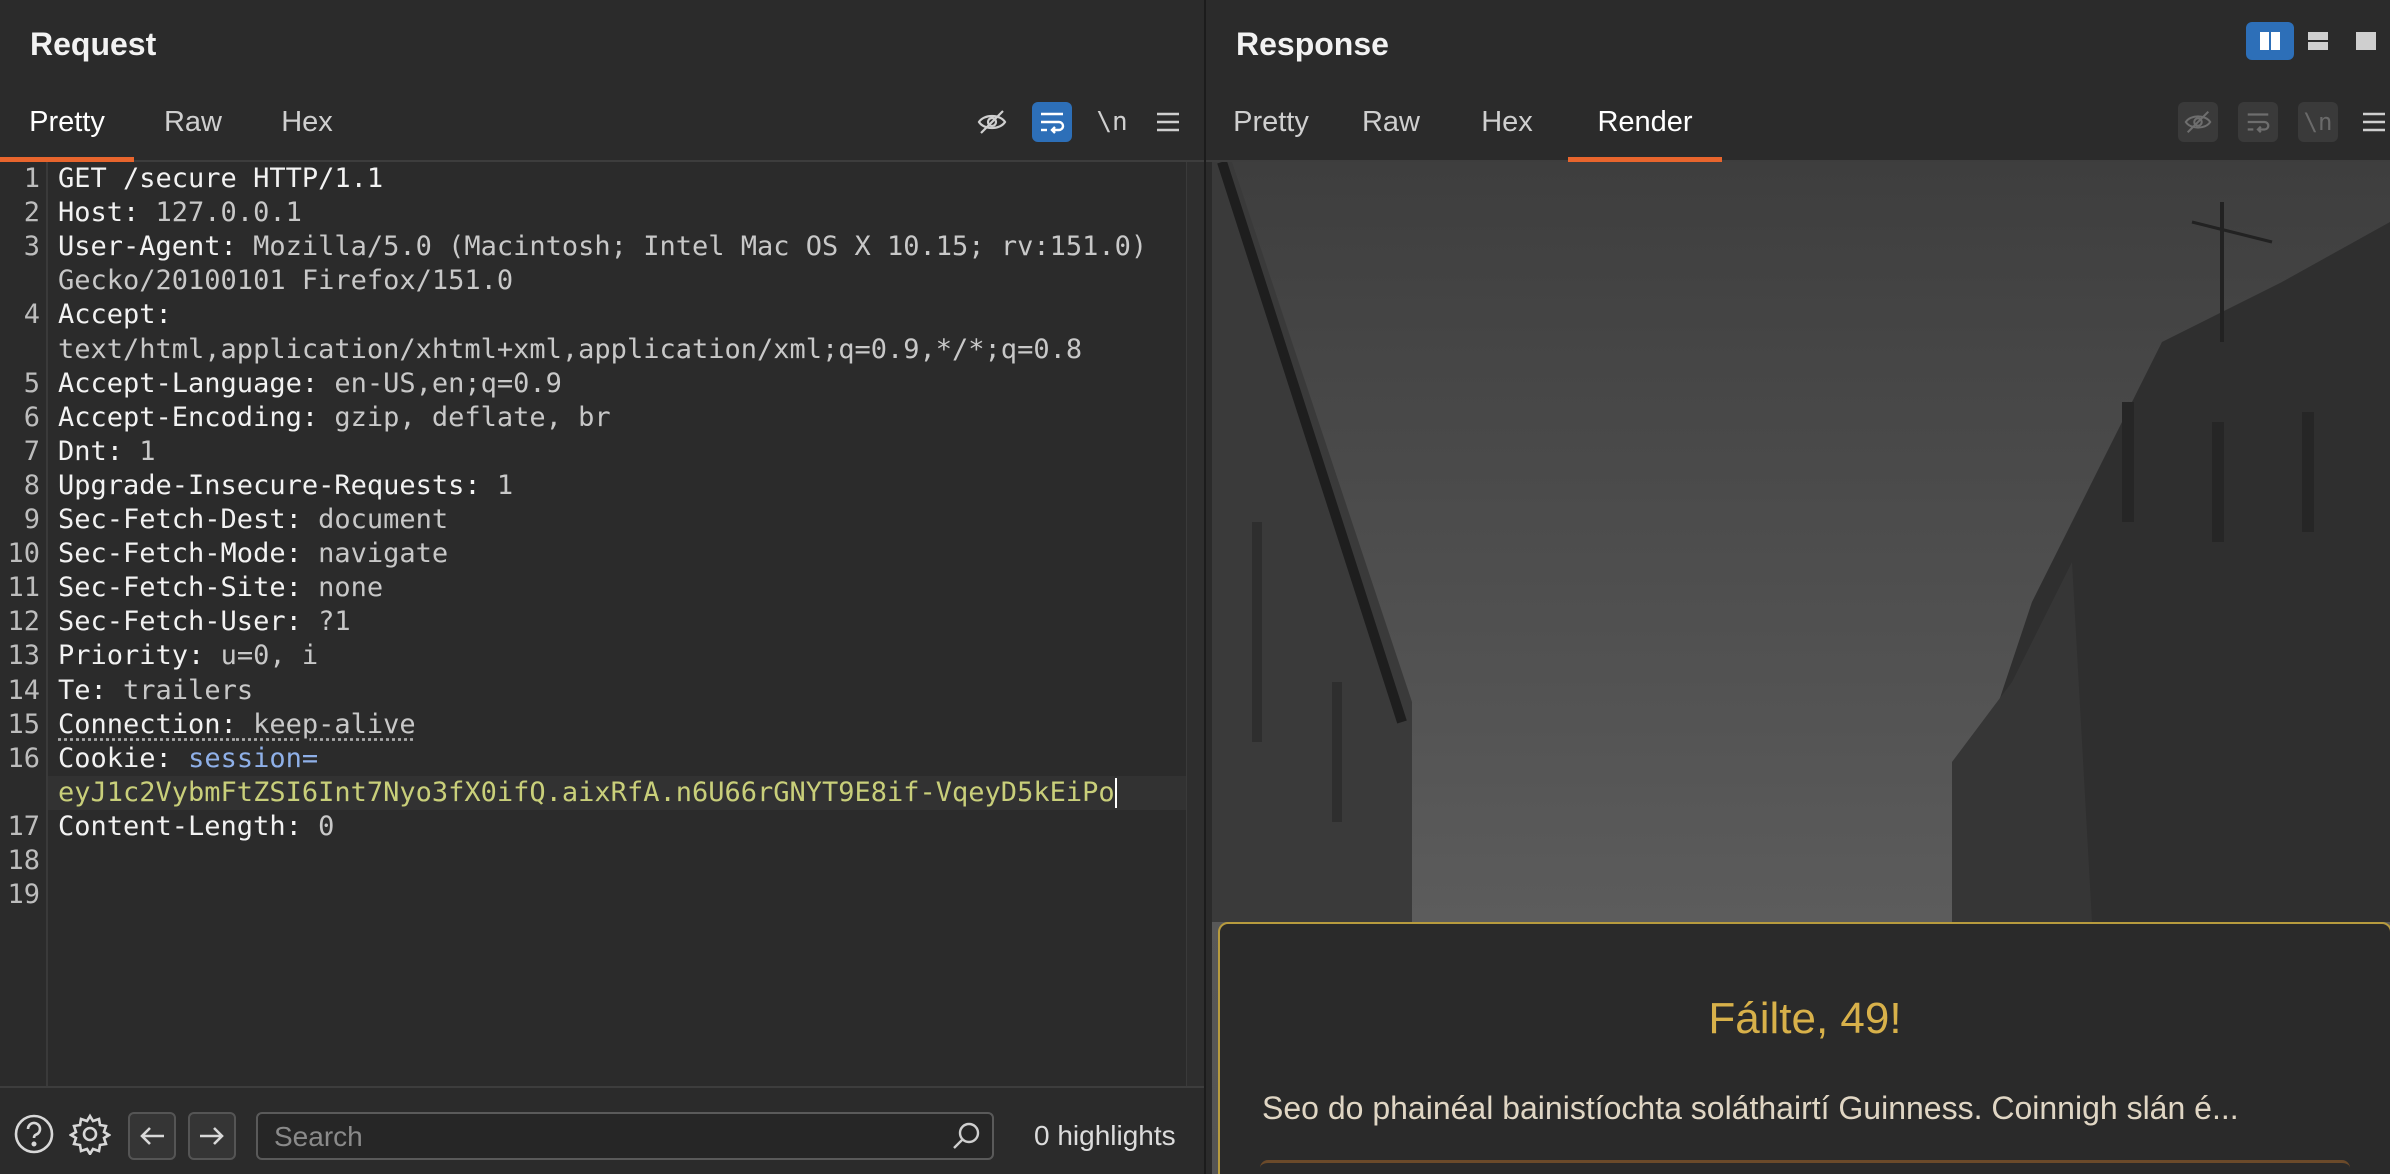 This screenshot has width=2390, height=1174. I want to click on code-text: Sec-Fetch-Site: none, so click(220, 588).